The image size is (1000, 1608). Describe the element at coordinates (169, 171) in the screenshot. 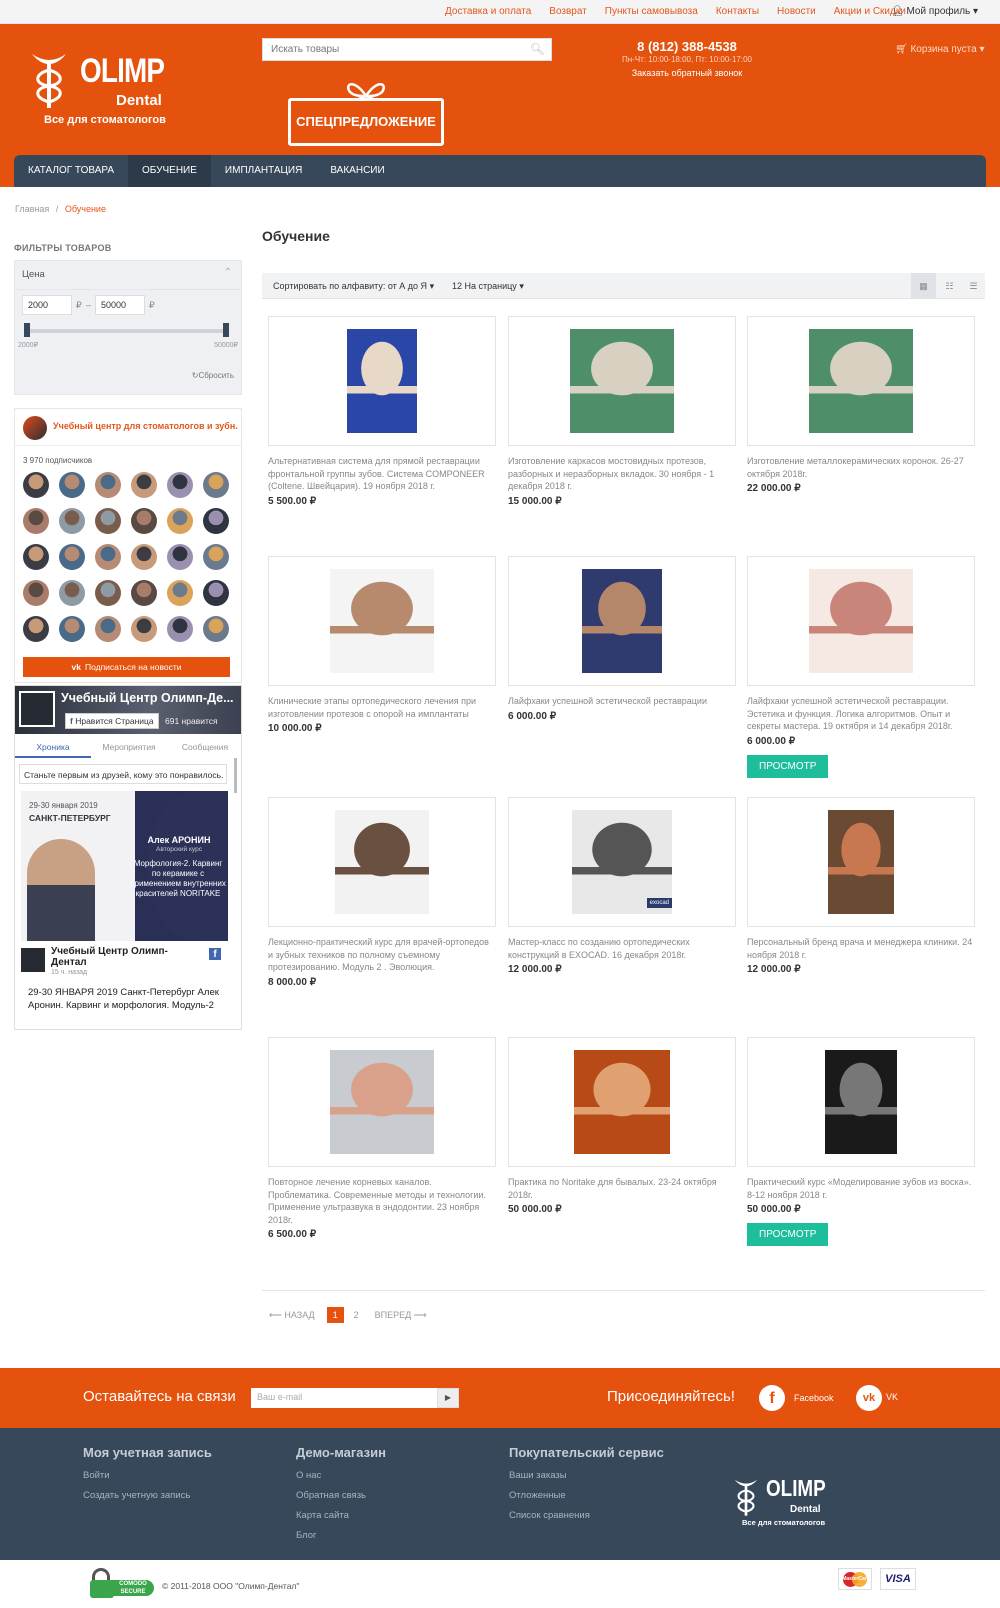

I see `nav-training: ОБУЧЕНИЕ` at that location.